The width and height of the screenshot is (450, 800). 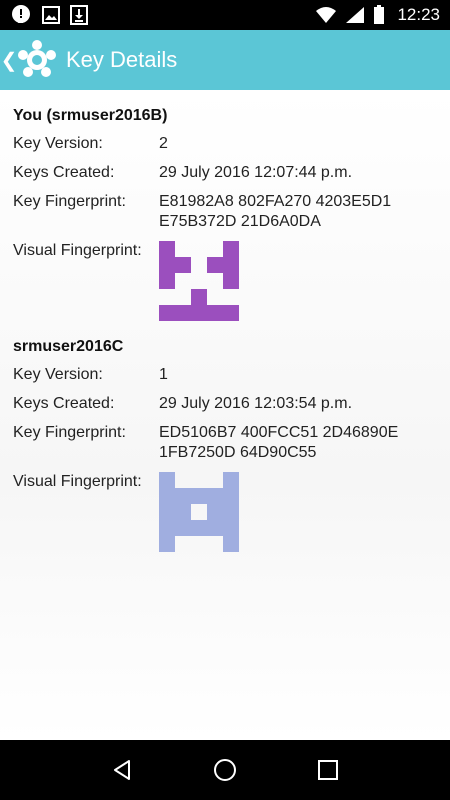 What do you see at coordinates (79, 15) in the screenshot?
I see `download-icon` at bounding box center [79, 15].